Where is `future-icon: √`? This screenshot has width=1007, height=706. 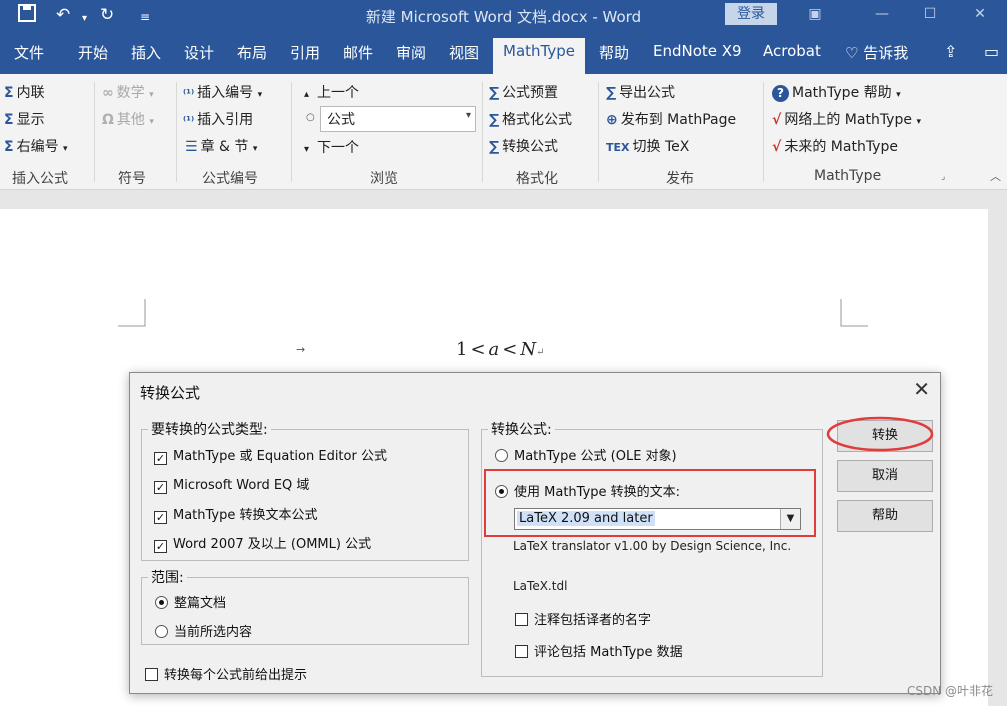 future-icon: √ is located at coordinates (777, 147).